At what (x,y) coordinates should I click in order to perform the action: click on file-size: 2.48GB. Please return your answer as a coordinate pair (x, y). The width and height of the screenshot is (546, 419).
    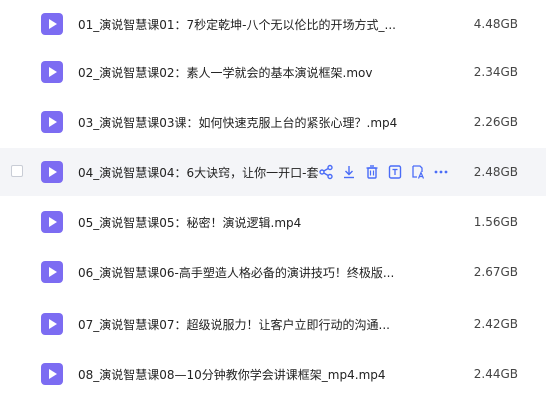
    Looking at the image, I should click on (495, 172).